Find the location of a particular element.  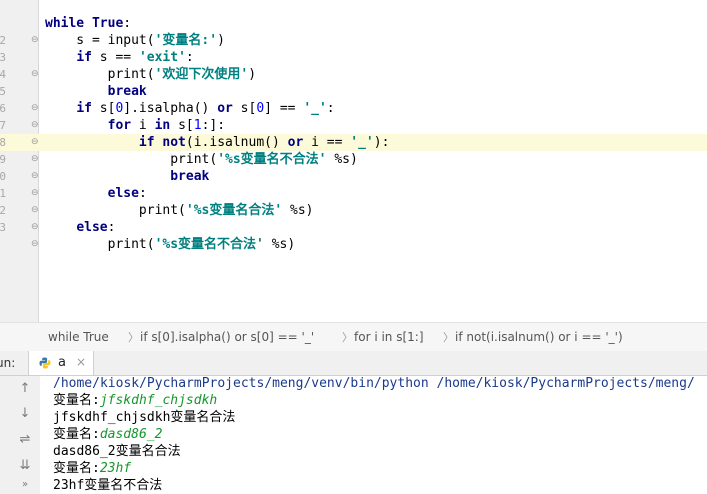

code-line: 1 ⊖ else: is located at coordinates (353, 193).